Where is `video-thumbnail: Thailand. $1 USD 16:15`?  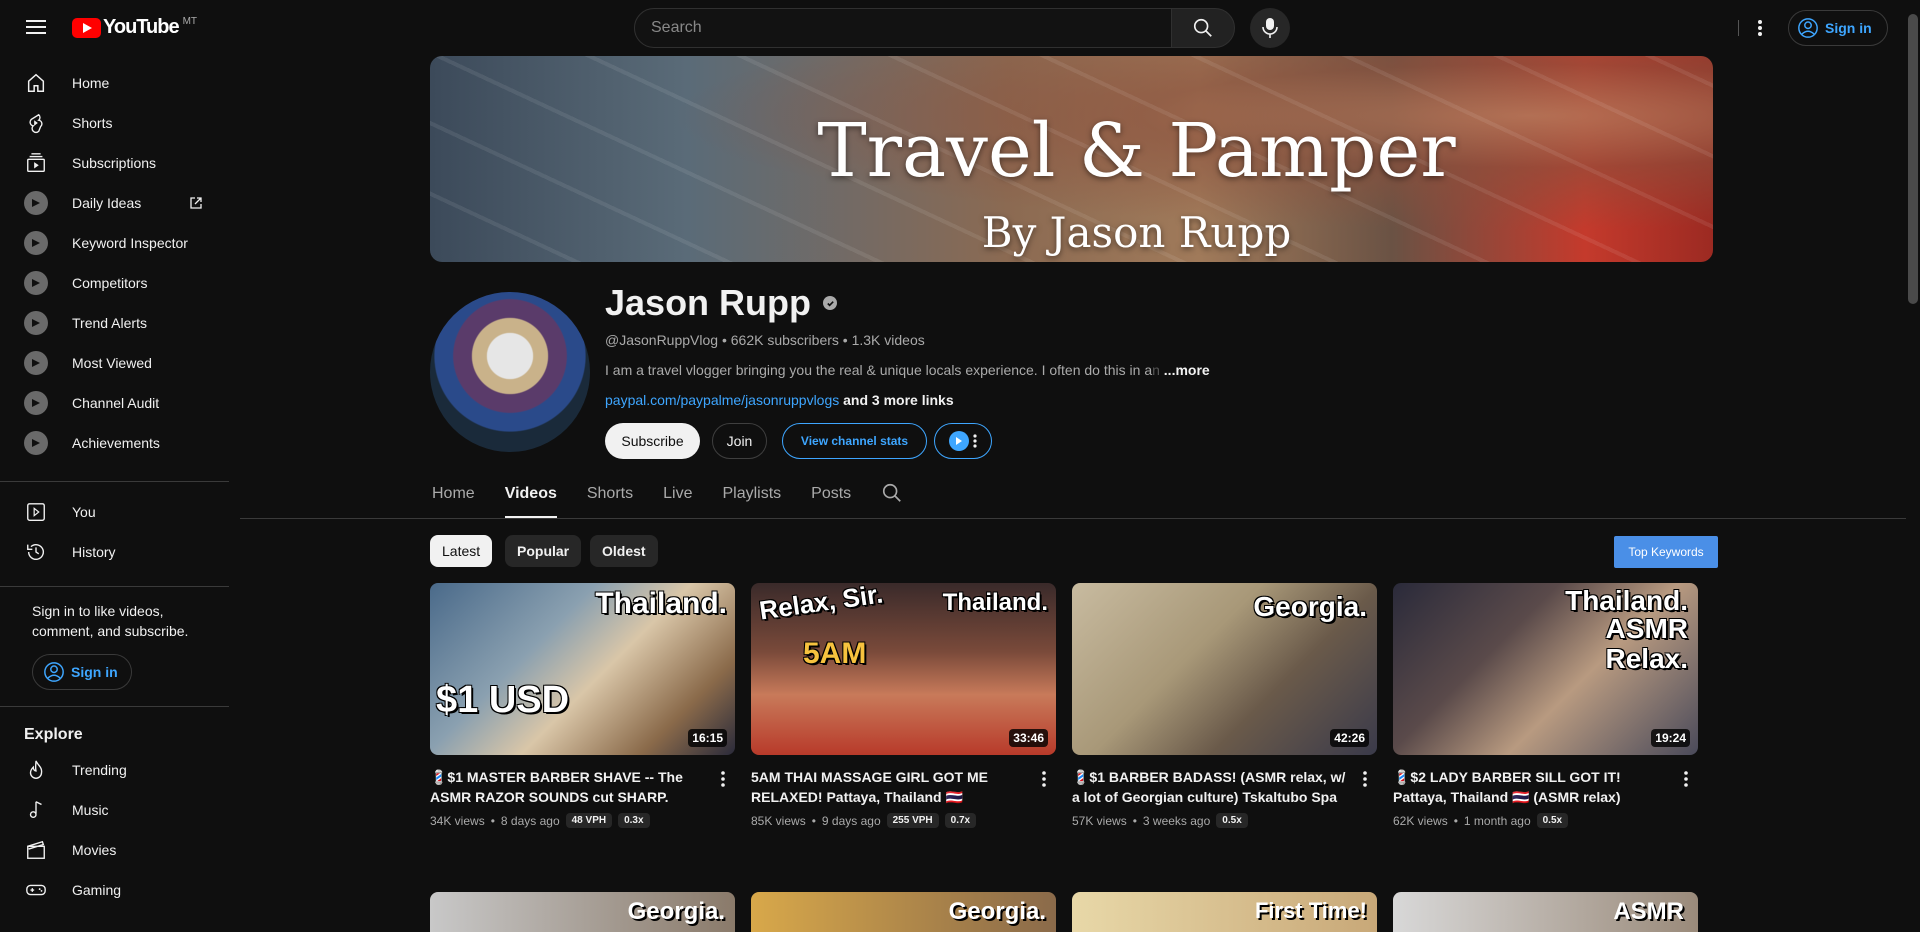 video-thumbnail: Thailand. $1 USD 16:15 is located at coordinates (582, 669).